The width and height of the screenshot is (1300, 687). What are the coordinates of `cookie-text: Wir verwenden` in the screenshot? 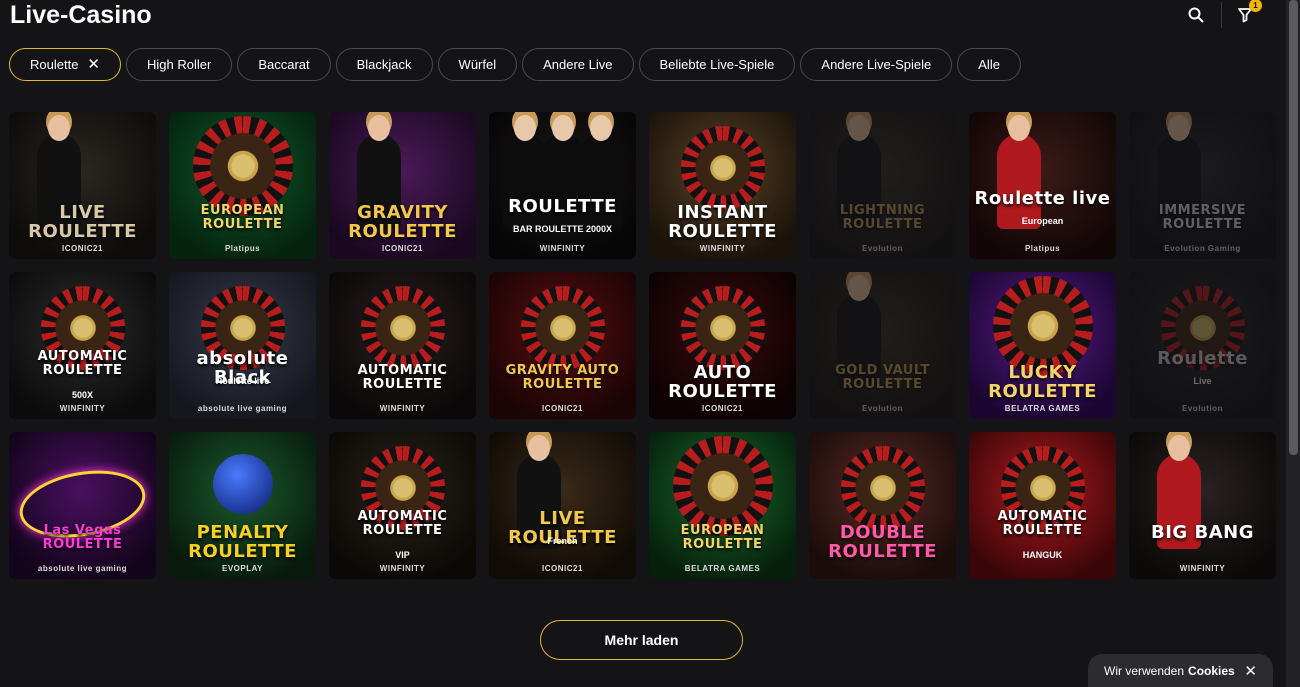 It's located at (1144, 670).